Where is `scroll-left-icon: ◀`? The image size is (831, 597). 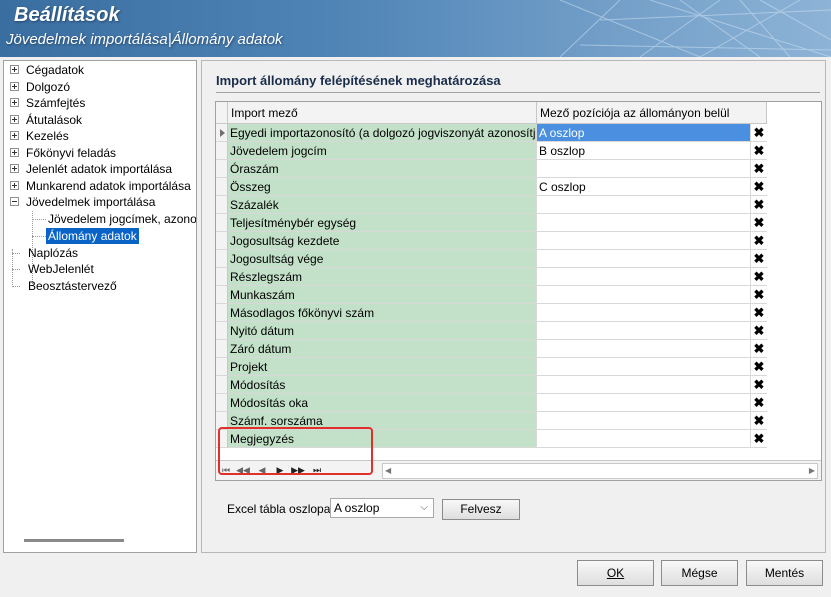 scroll-left-icon: ◀ is located at coordinates (388, 471).